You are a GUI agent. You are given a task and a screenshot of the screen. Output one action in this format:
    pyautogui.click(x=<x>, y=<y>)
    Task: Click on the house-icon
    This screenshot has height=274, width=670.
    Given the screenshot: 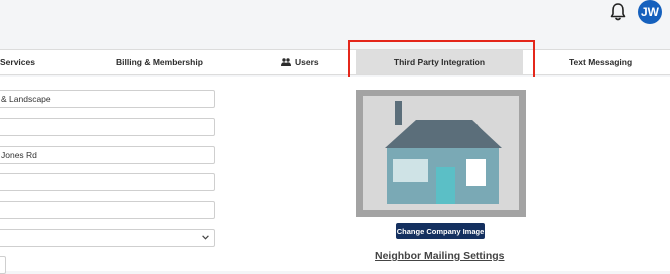 What is the action you would take?
    pyautogui.click(x=441, y=153)
    